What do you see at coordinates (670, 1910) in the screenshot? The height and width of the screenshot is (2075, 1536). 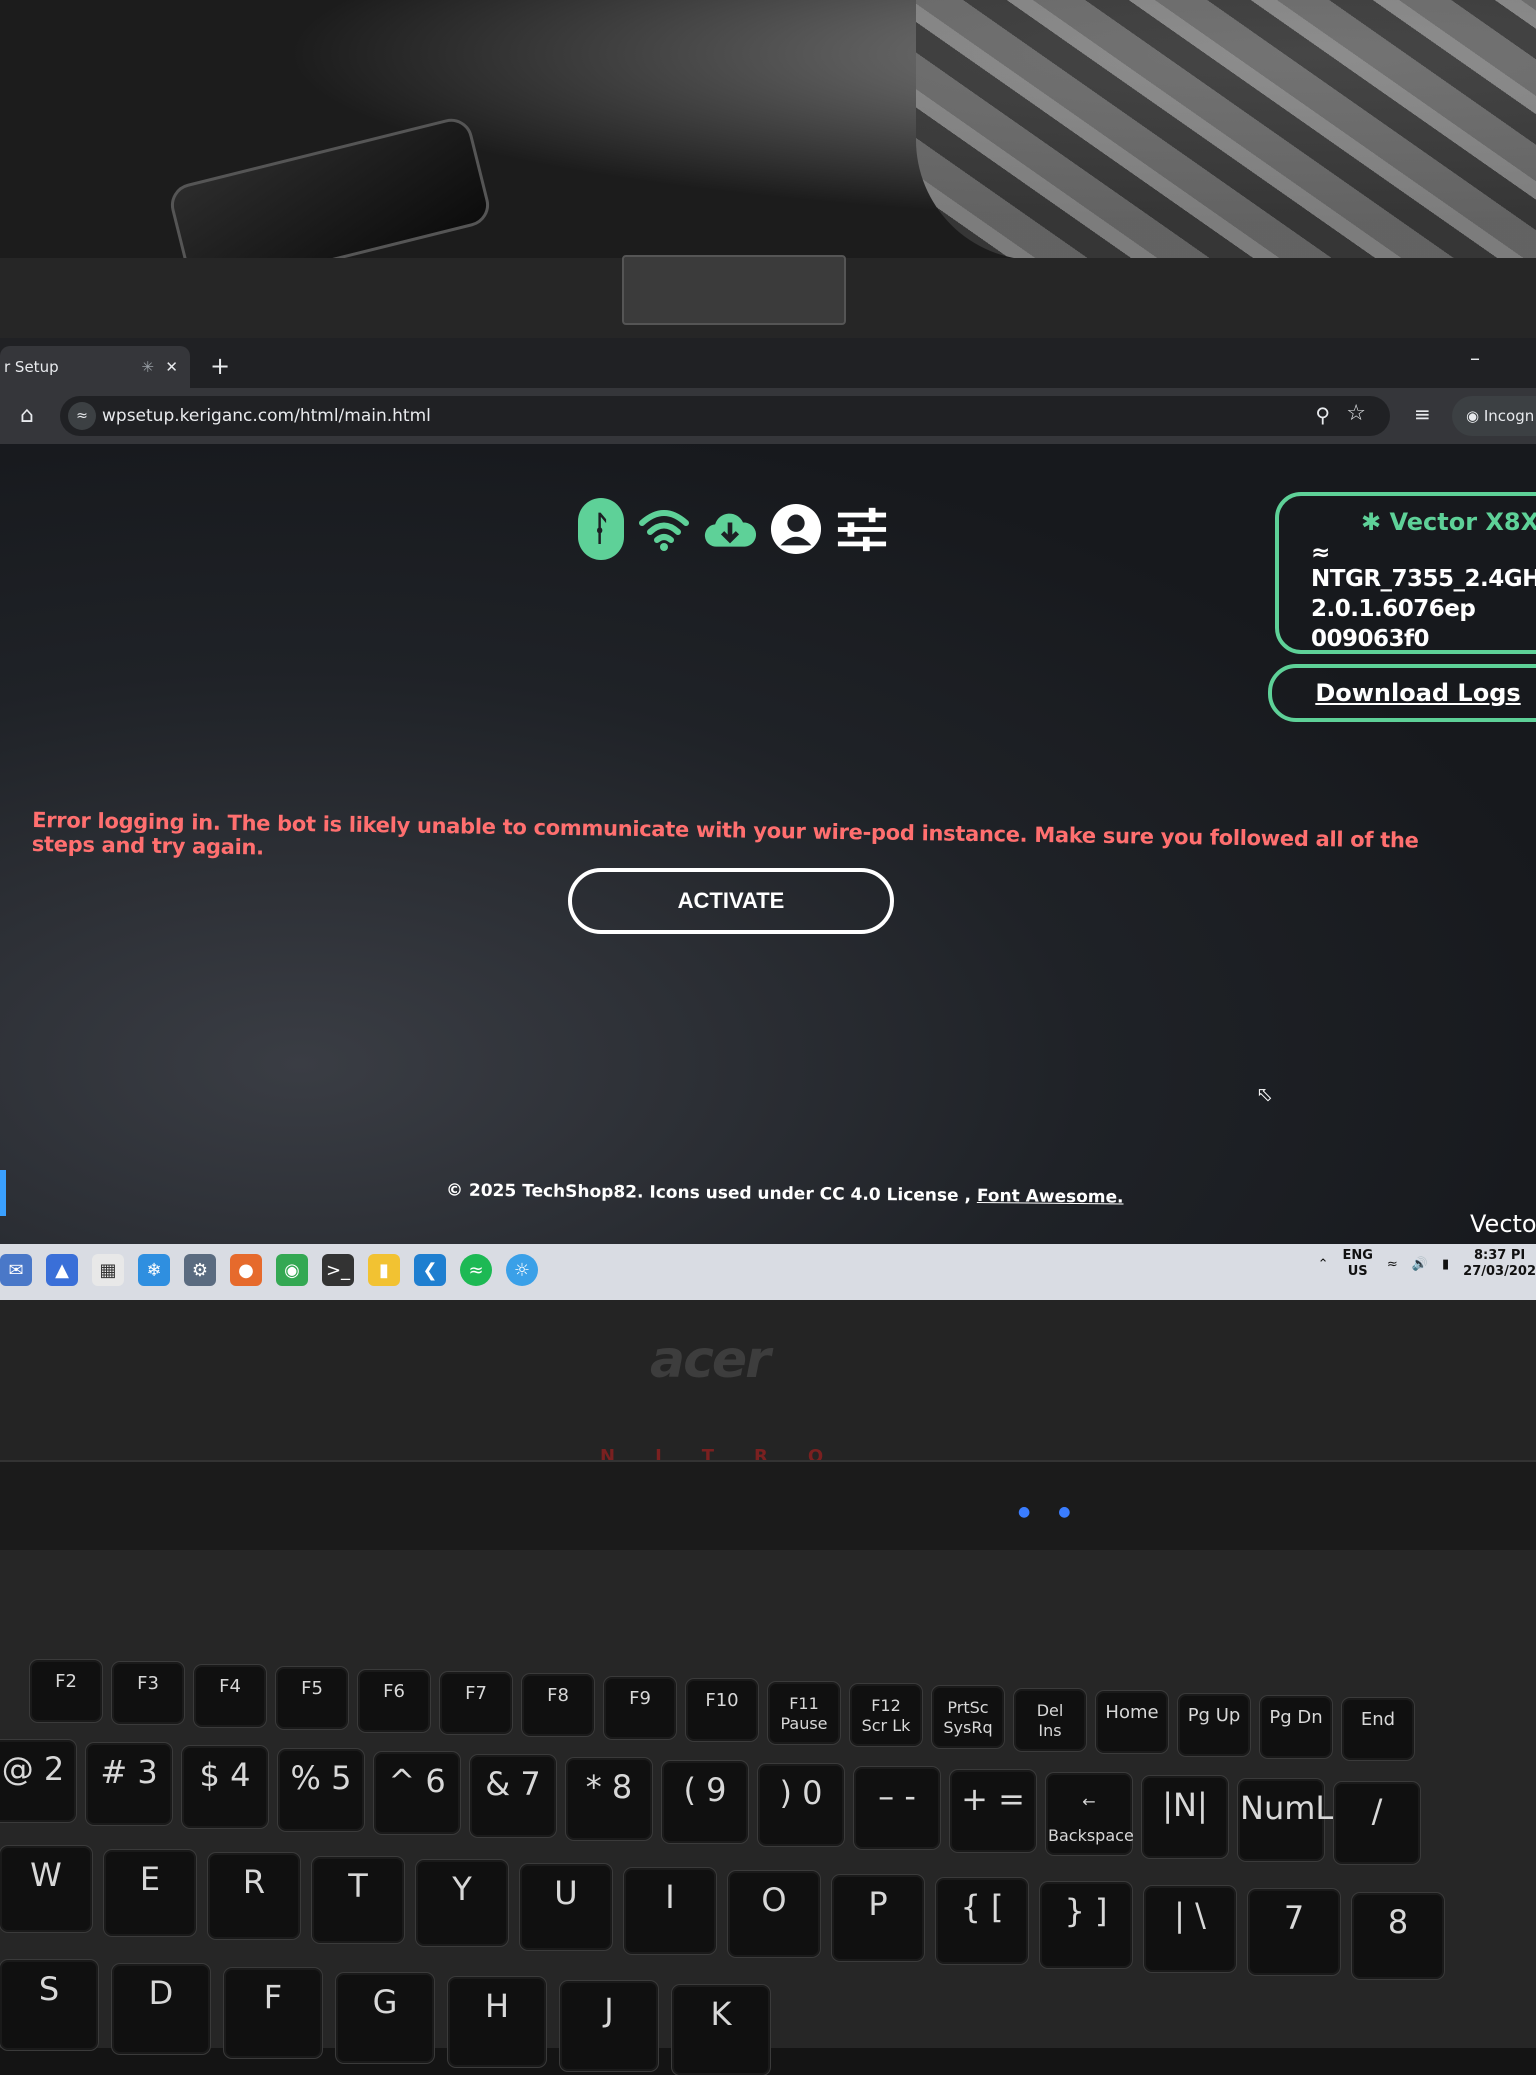 I see `keyboard-key: I` at bounding box center [670, 1910].